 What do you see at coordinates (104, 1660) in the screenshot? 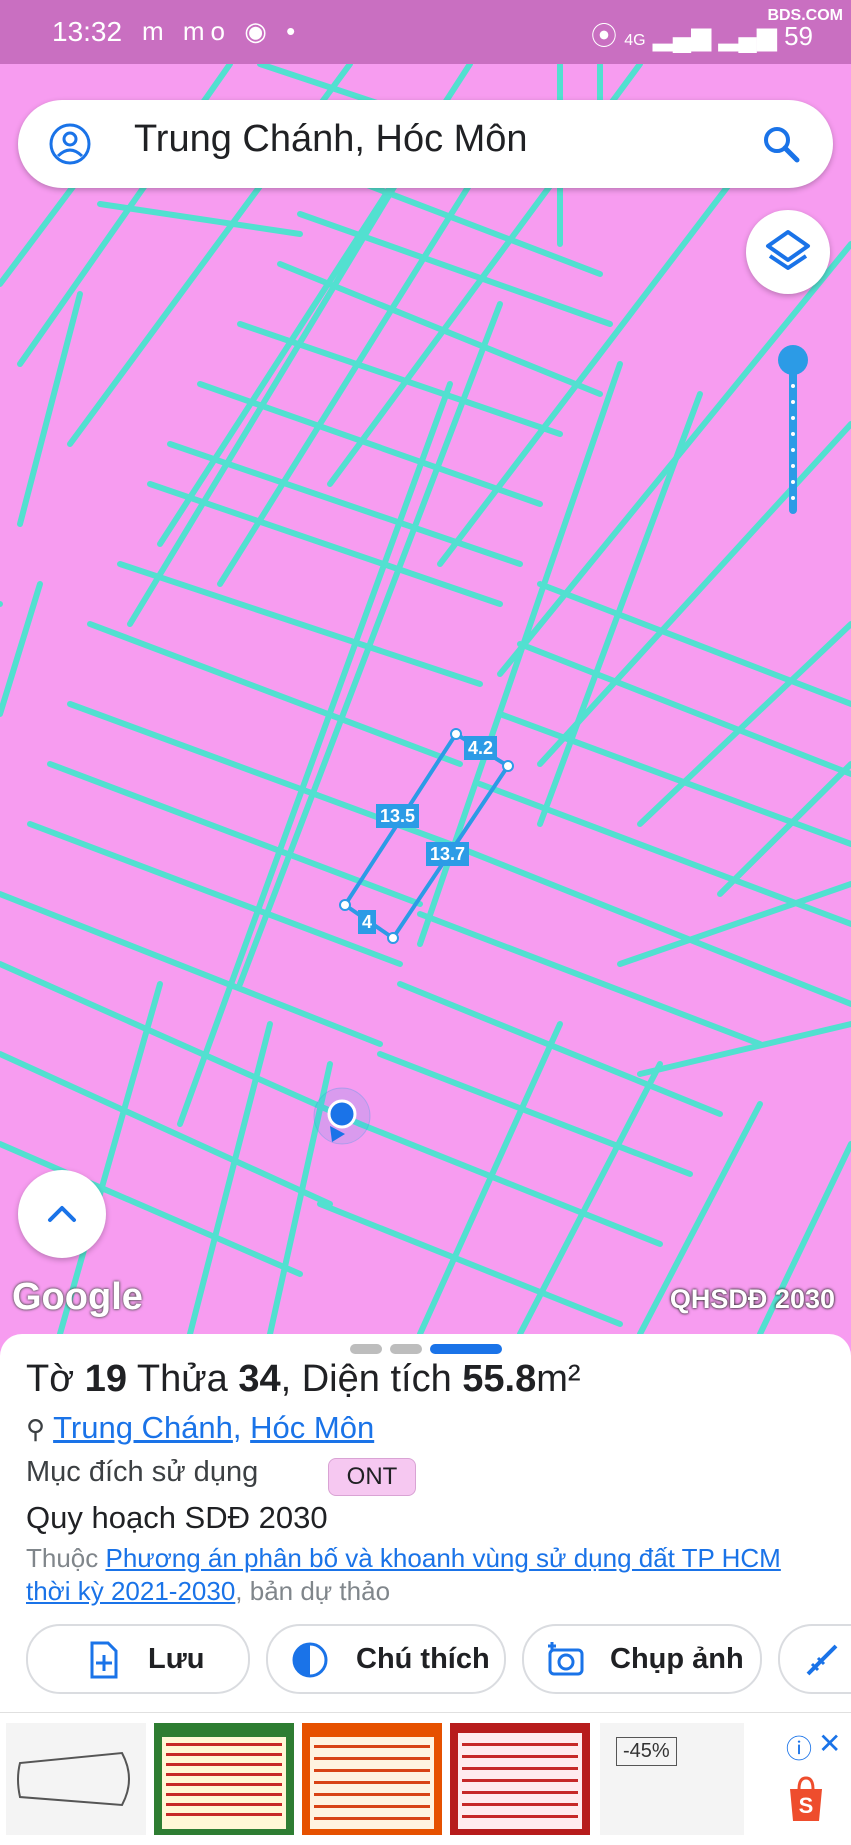
I see `add-file-icon` at bounding box center [104, 1660].